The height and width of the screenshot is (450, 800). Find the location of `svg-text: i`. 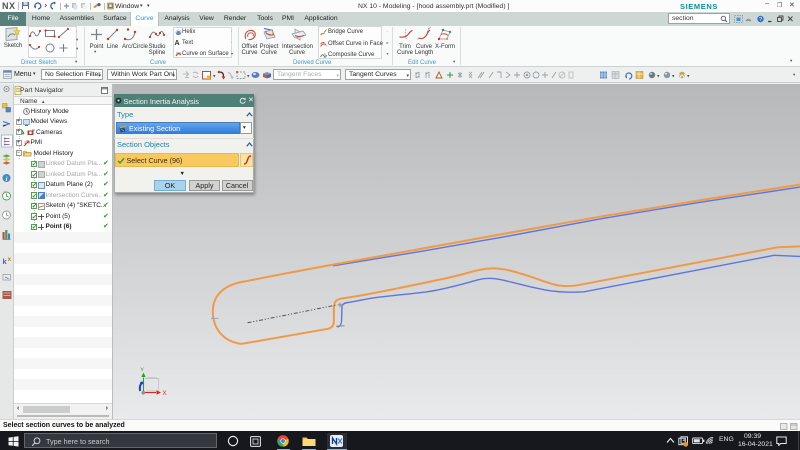

svg-text: i is located at coordinates (7, 179).